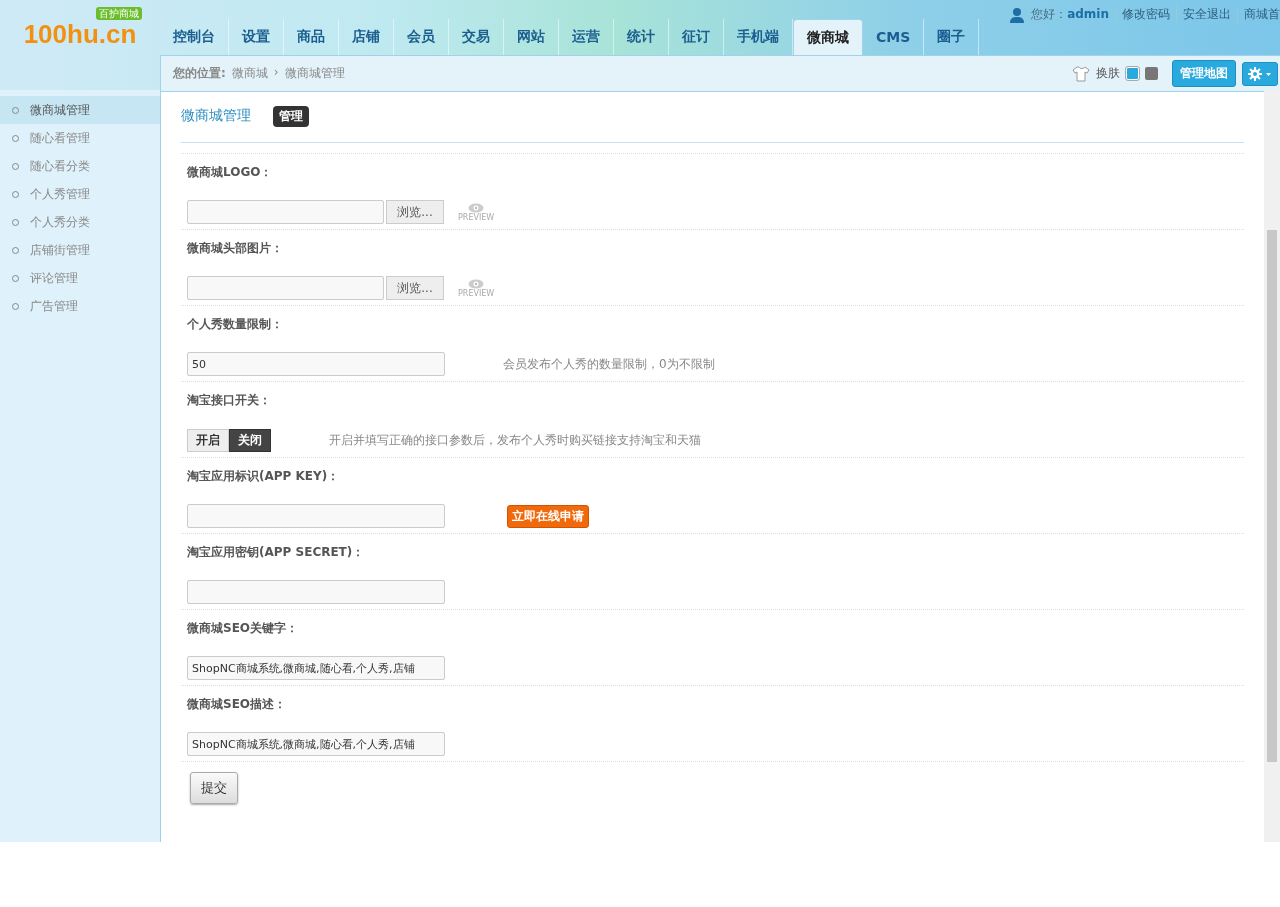 This screenshot has width=1280, height=907. Describe the element at coordinates (237, 704) in the screenshot. I see `field-label: 微商城SEO描述：` at that location.